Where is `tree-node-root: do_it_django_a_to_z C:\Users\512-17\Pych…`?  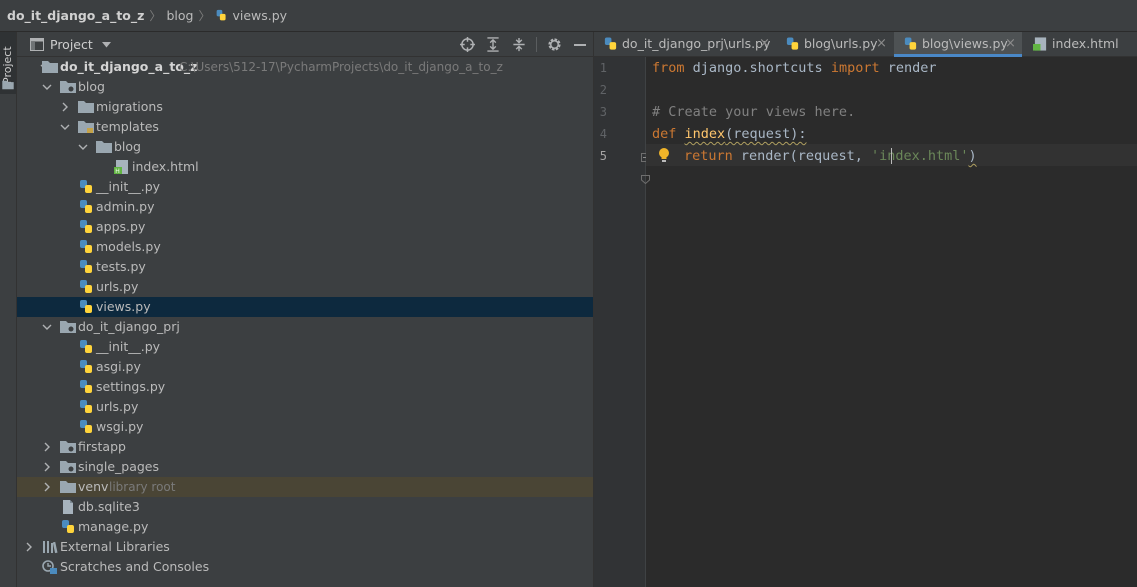
tree-node-root: do_it_django_a_to_z C:\Users\512-17\Pych… is located at coordinates (305, 67).